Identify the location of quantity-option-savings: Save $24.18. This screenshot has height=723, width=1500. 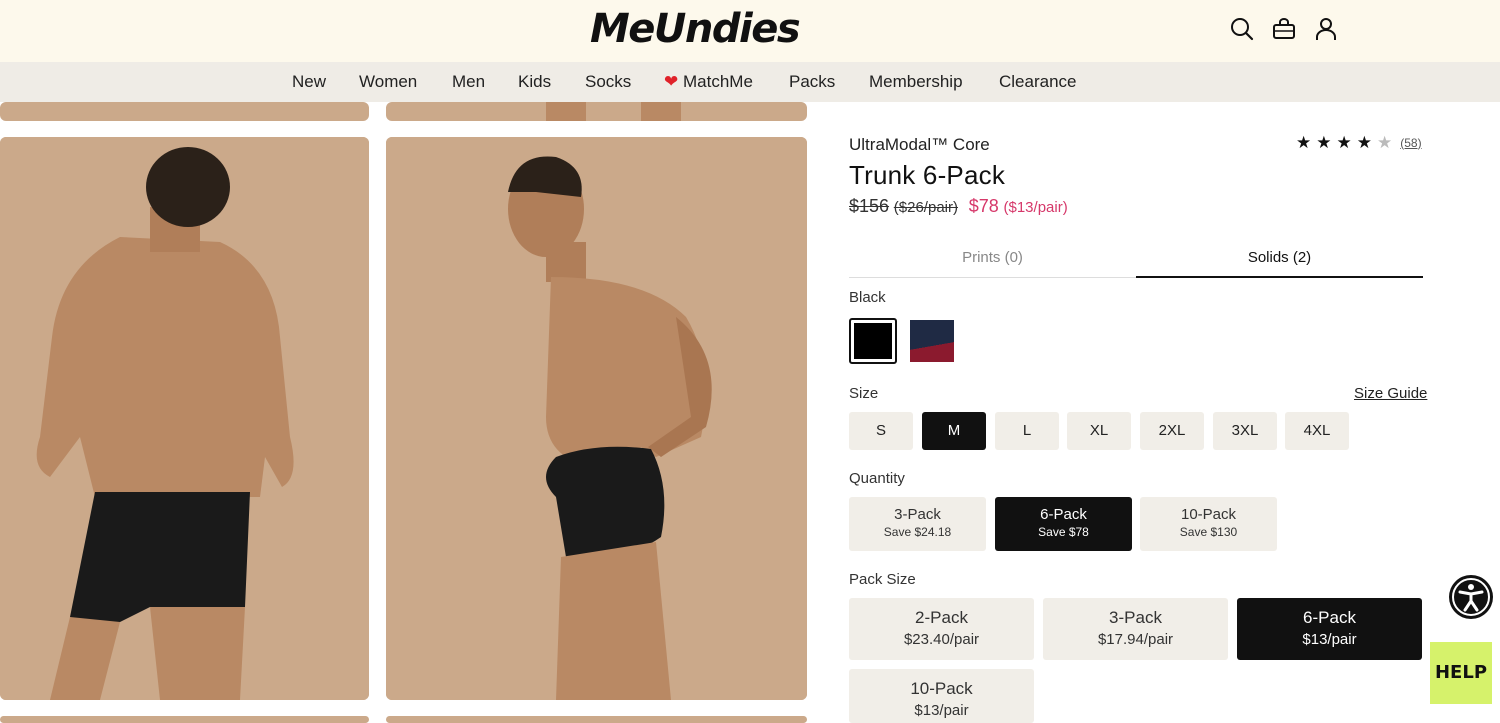
(917, 532).